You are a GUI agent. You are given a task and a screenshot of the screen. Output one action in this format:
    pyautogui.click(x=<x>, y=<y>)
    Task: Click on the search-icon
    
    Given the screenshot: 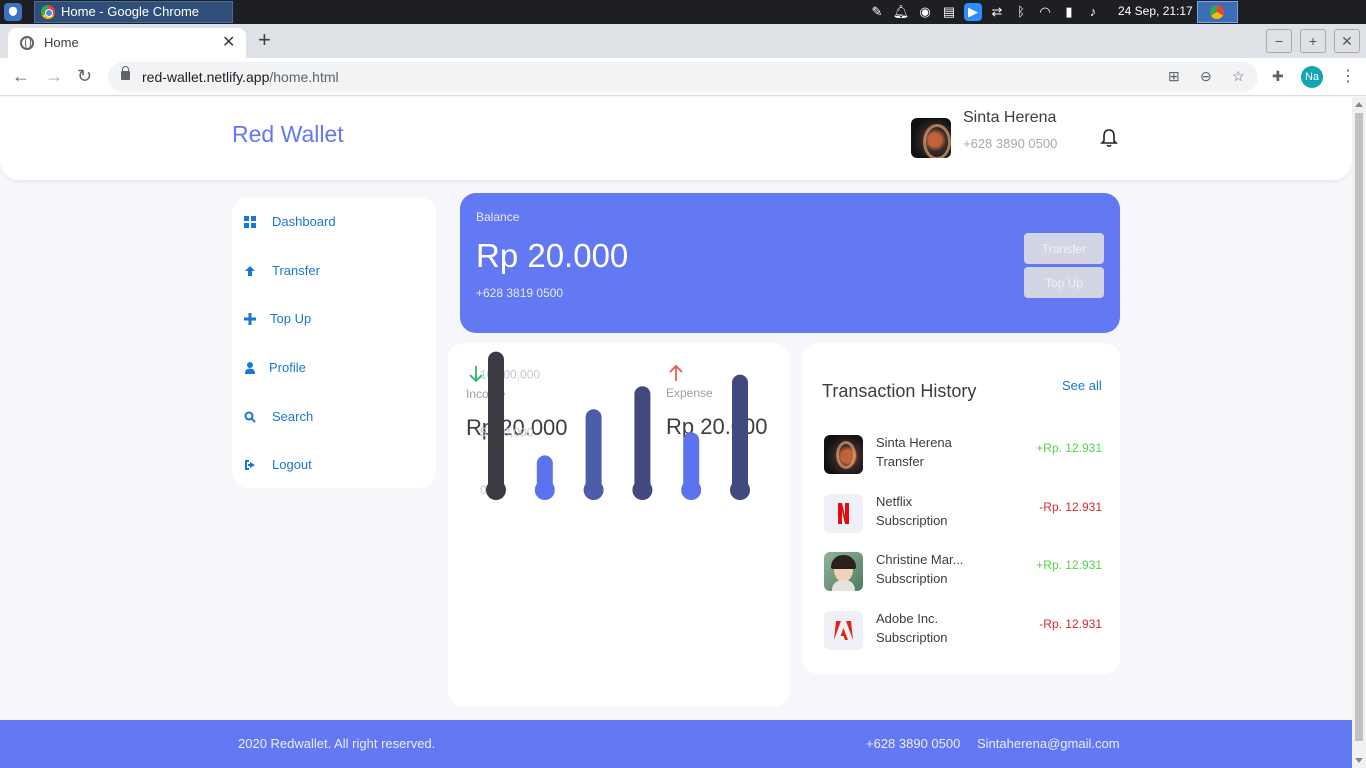 What is the action you would take?
    pyautogui.click(x=250, y=417)
    